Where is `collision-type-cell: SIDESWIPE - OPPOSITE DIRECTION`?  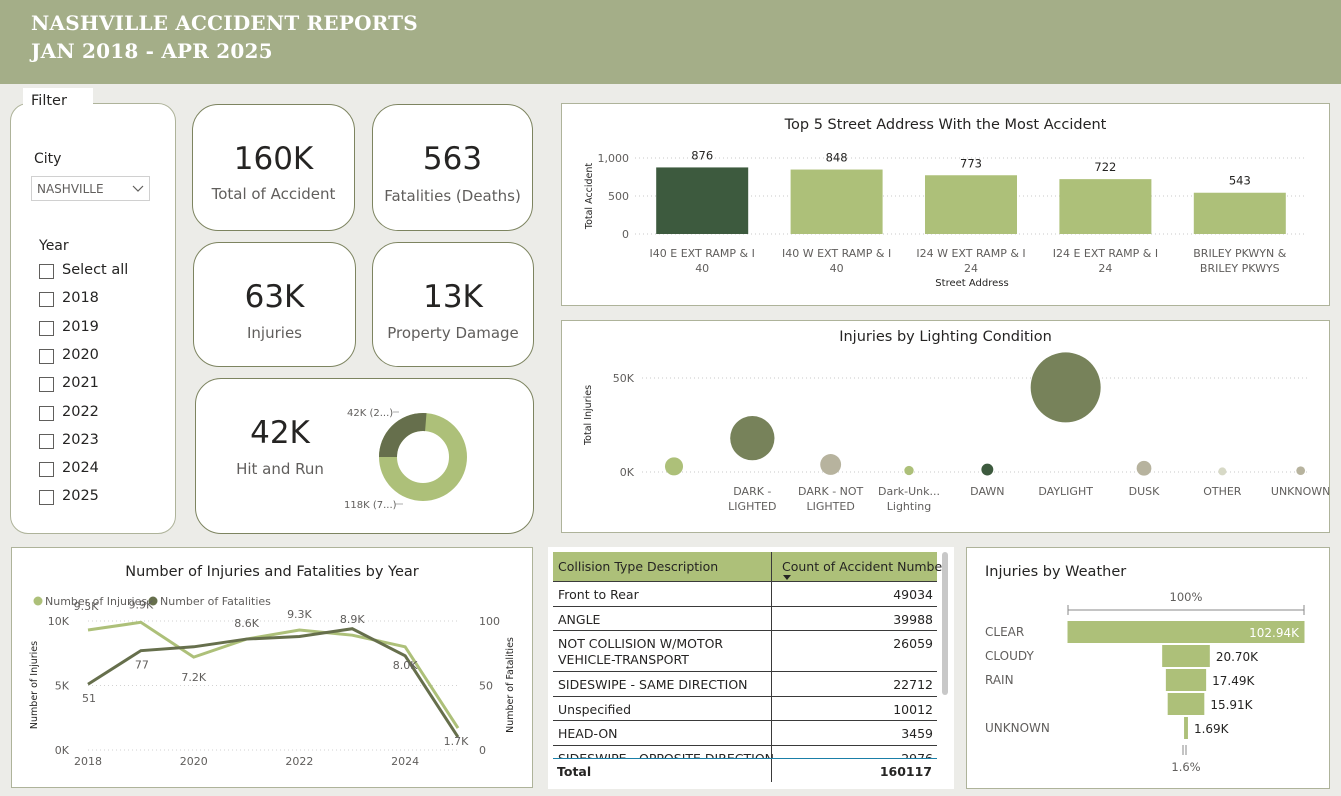
collision-type-cell: SIDESWIPE - OPPOSITE DIRECTION is located at coordinates (666, 754).